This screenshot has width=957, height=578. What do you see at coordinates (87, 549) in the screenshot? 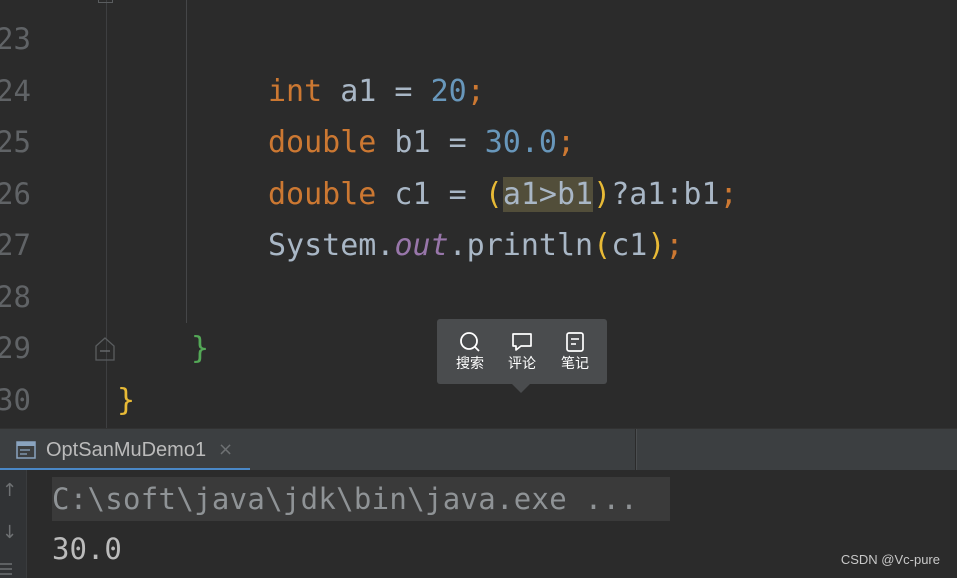
I see `program-output: 30.0` at bounding box center [87, 549].